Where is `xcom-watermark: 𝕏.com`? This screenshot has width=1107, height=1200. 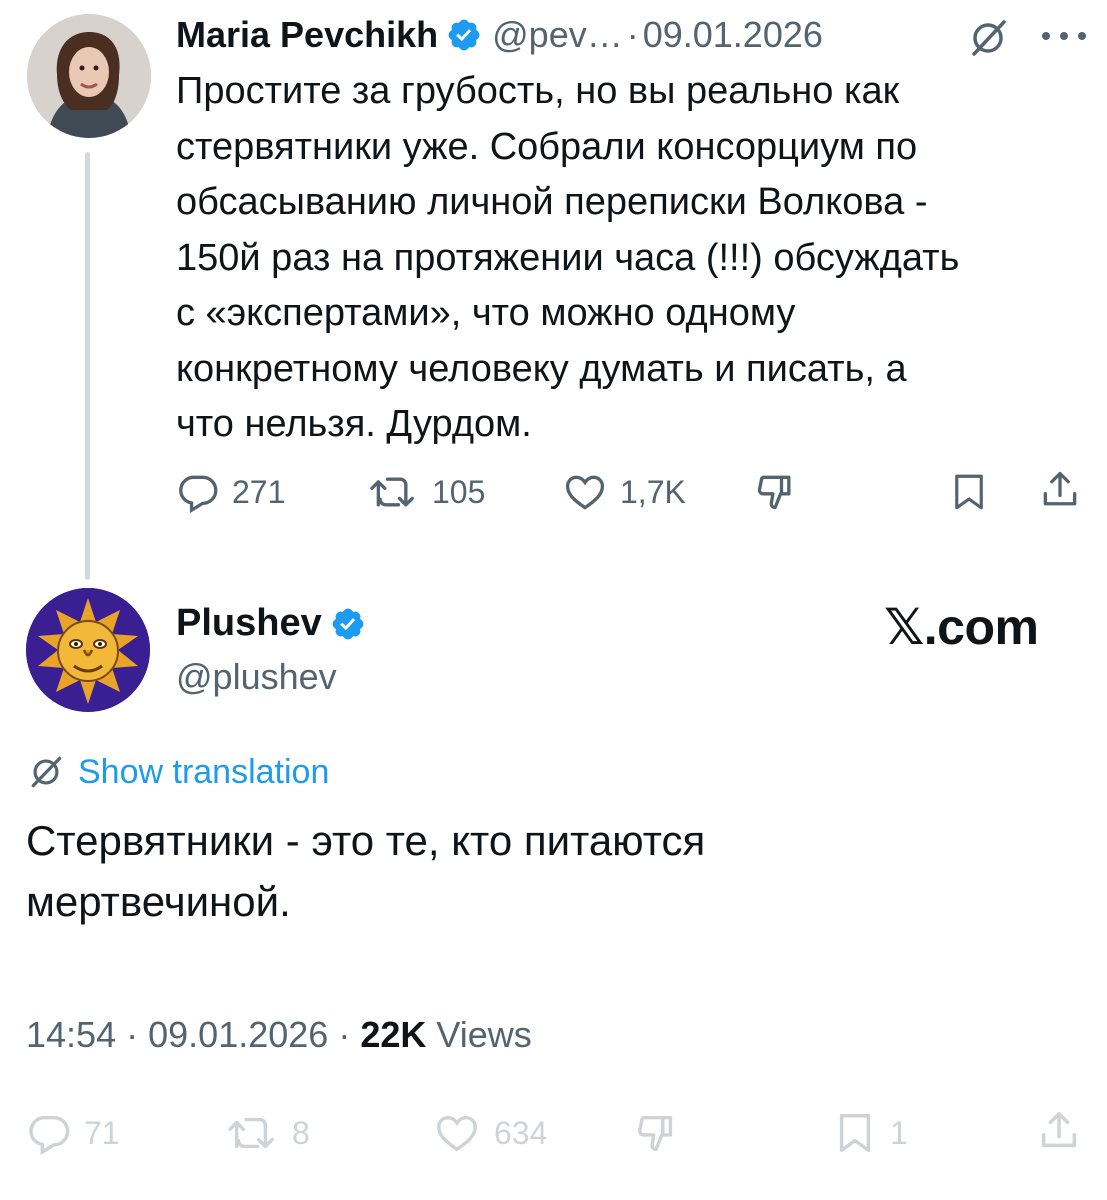 xcom-watermark: 𝕏.com is located at coordinates (961, 627).